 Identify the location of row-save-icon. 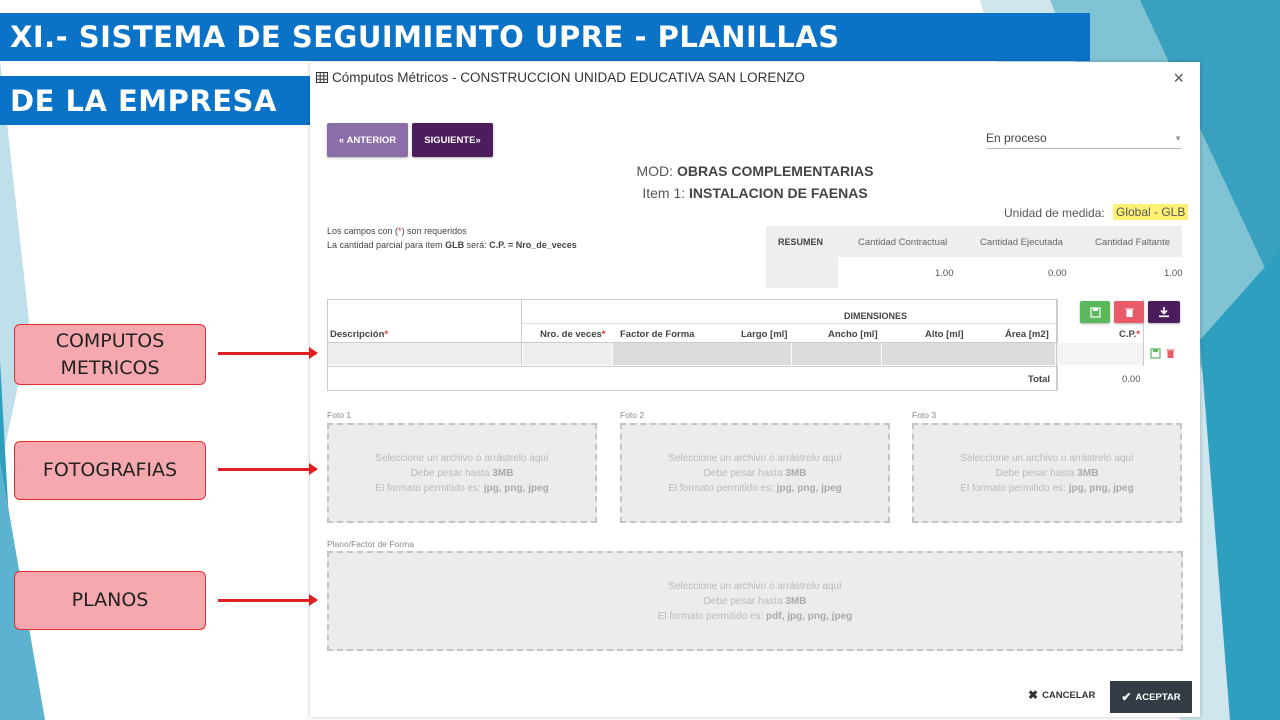
(1155, 353).